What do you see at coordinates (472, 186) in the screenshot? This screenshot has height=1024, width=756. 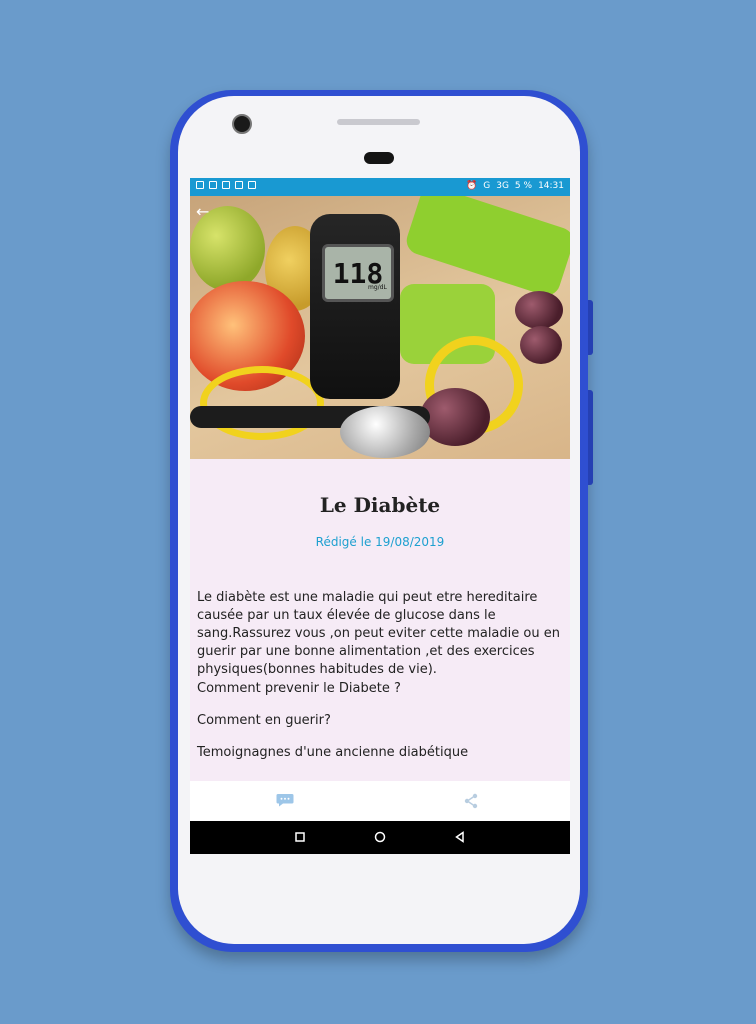 I see `alarm-icon: ⏰` at bounding box center [472, 186].